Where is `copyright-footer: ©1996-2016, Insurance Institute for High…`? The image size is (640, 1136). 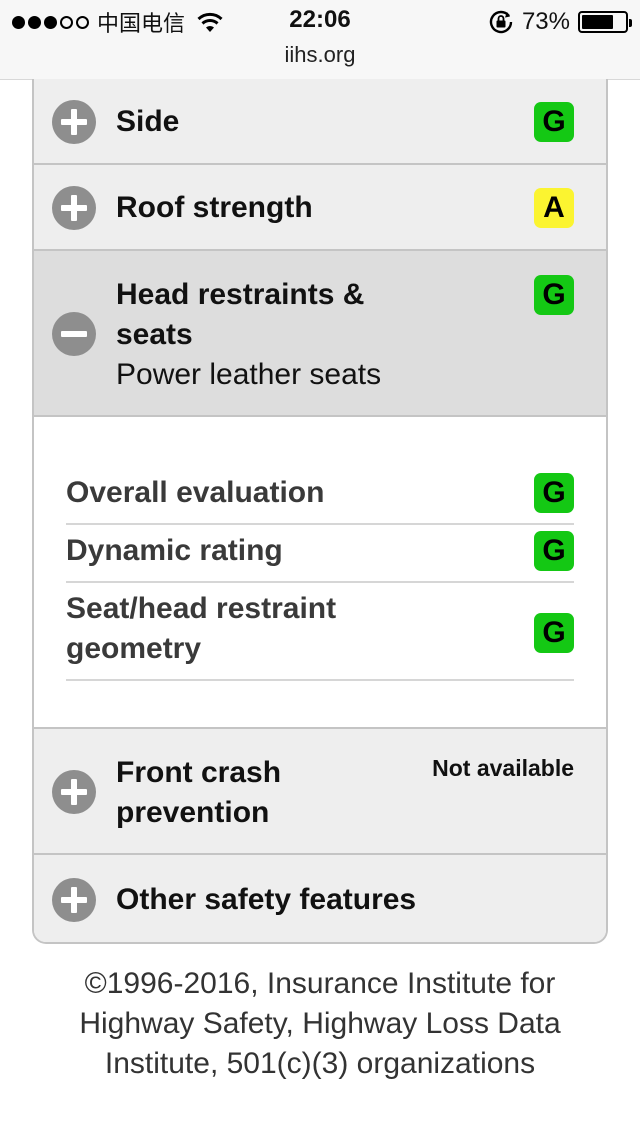
copyright-footer: ©1996-2016, Insurance Institute for High… is located at coordinates (320, 1024).